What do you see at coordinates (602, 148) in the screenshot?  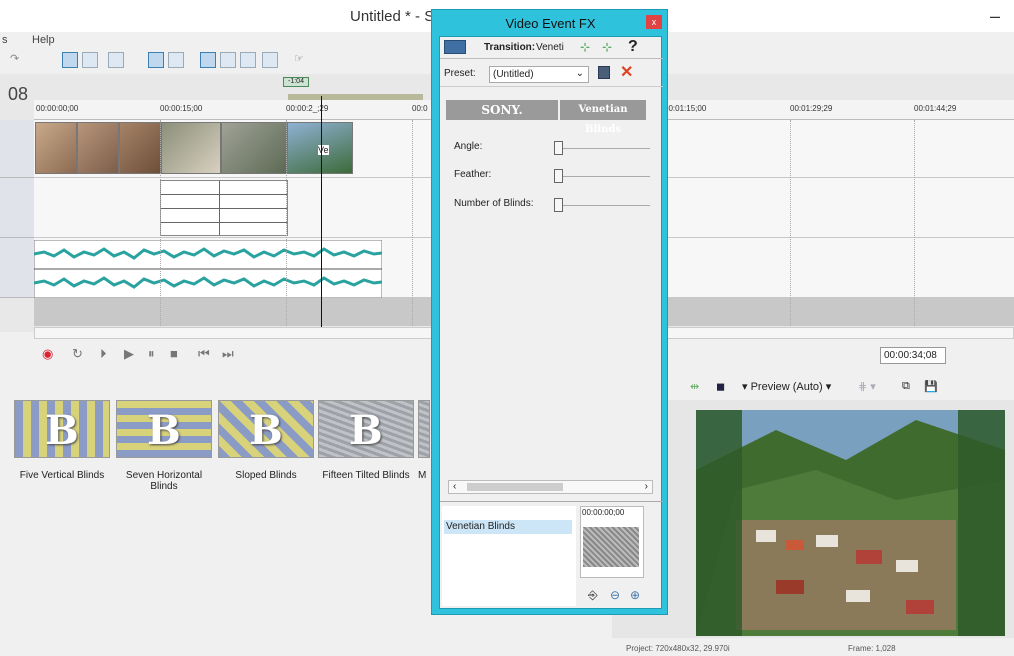 I see `angle-slider-track` at bounding box center [602, 148].